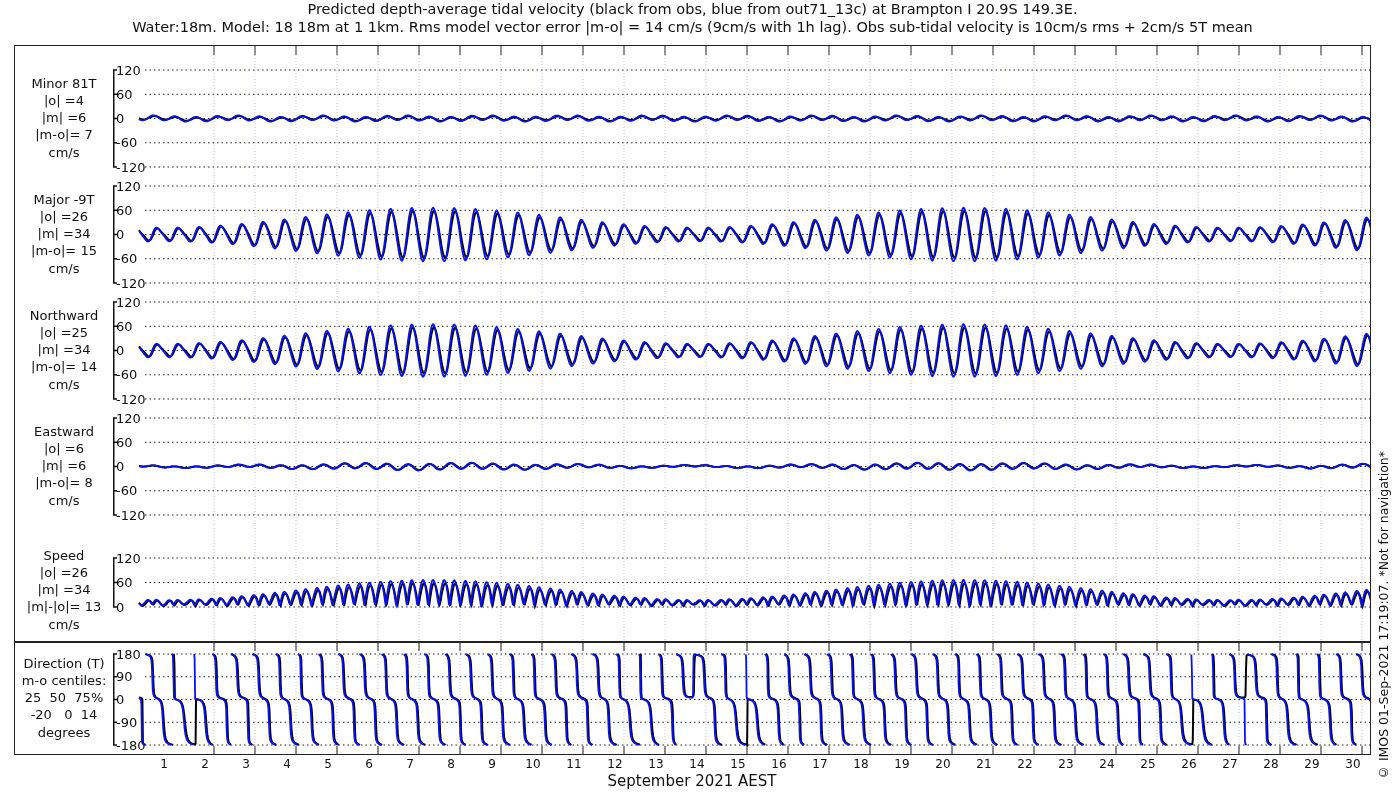 This screenshot has height=800, width=1400. What do you see at coordinates (64, 607) in the screenshot?
I see `stat-text: |m|-|o|= 13` at bounding box center [64, 607].